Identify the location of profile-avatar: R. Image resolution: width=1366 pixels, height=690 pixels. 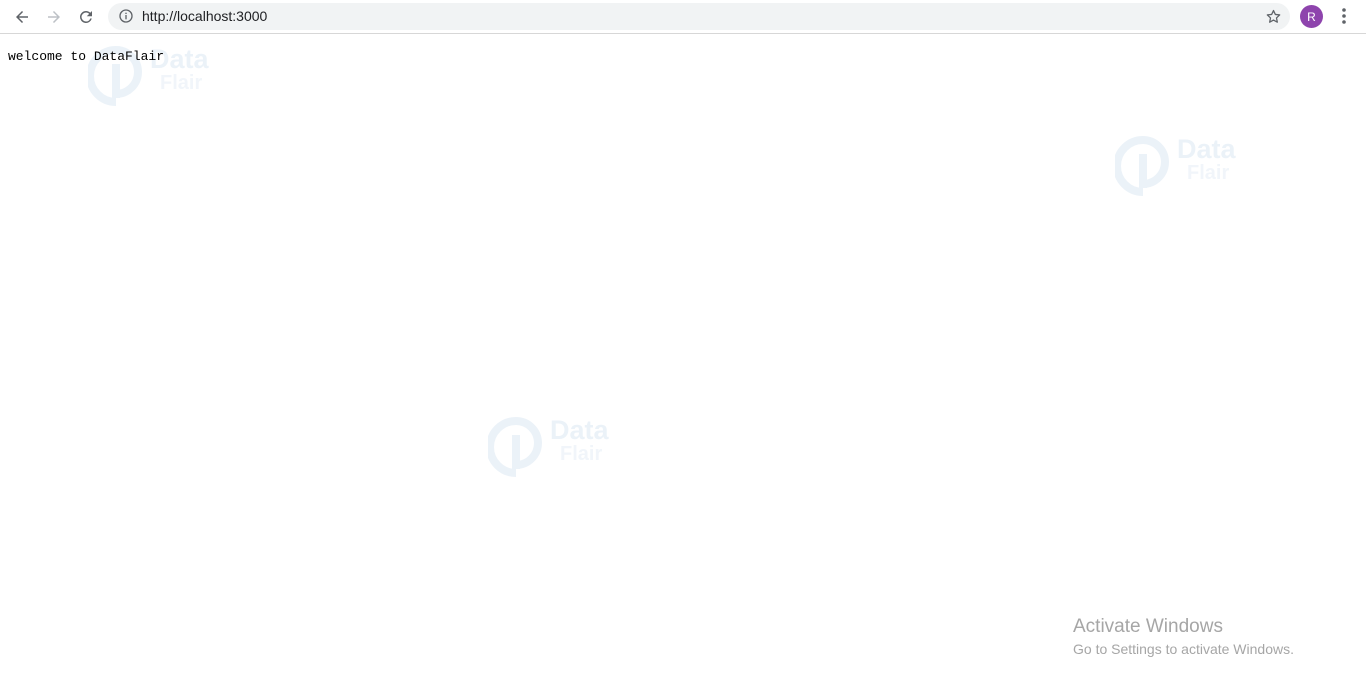
(1311, 16).